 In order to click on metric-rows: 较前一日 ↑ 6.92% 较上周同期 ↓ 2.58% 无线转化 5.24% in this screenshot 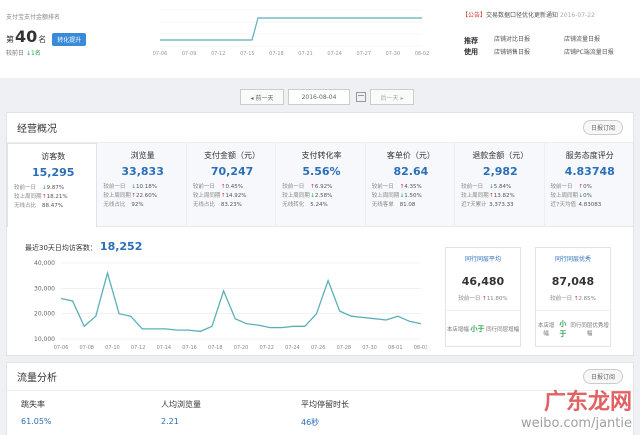, I will do `click(321, 196)`.